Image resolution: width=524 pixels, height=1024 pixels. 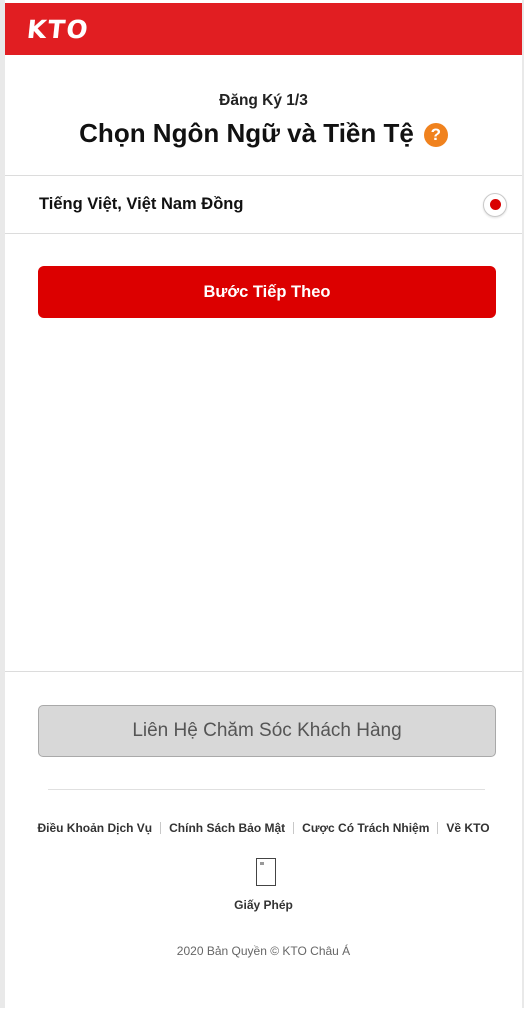 What do you see at coordinates (365, 828) in the screenshot?
I see `footer-link-responsible-gaming: Cược Có Trách Nhiệm` at bounding box center [365, 828].